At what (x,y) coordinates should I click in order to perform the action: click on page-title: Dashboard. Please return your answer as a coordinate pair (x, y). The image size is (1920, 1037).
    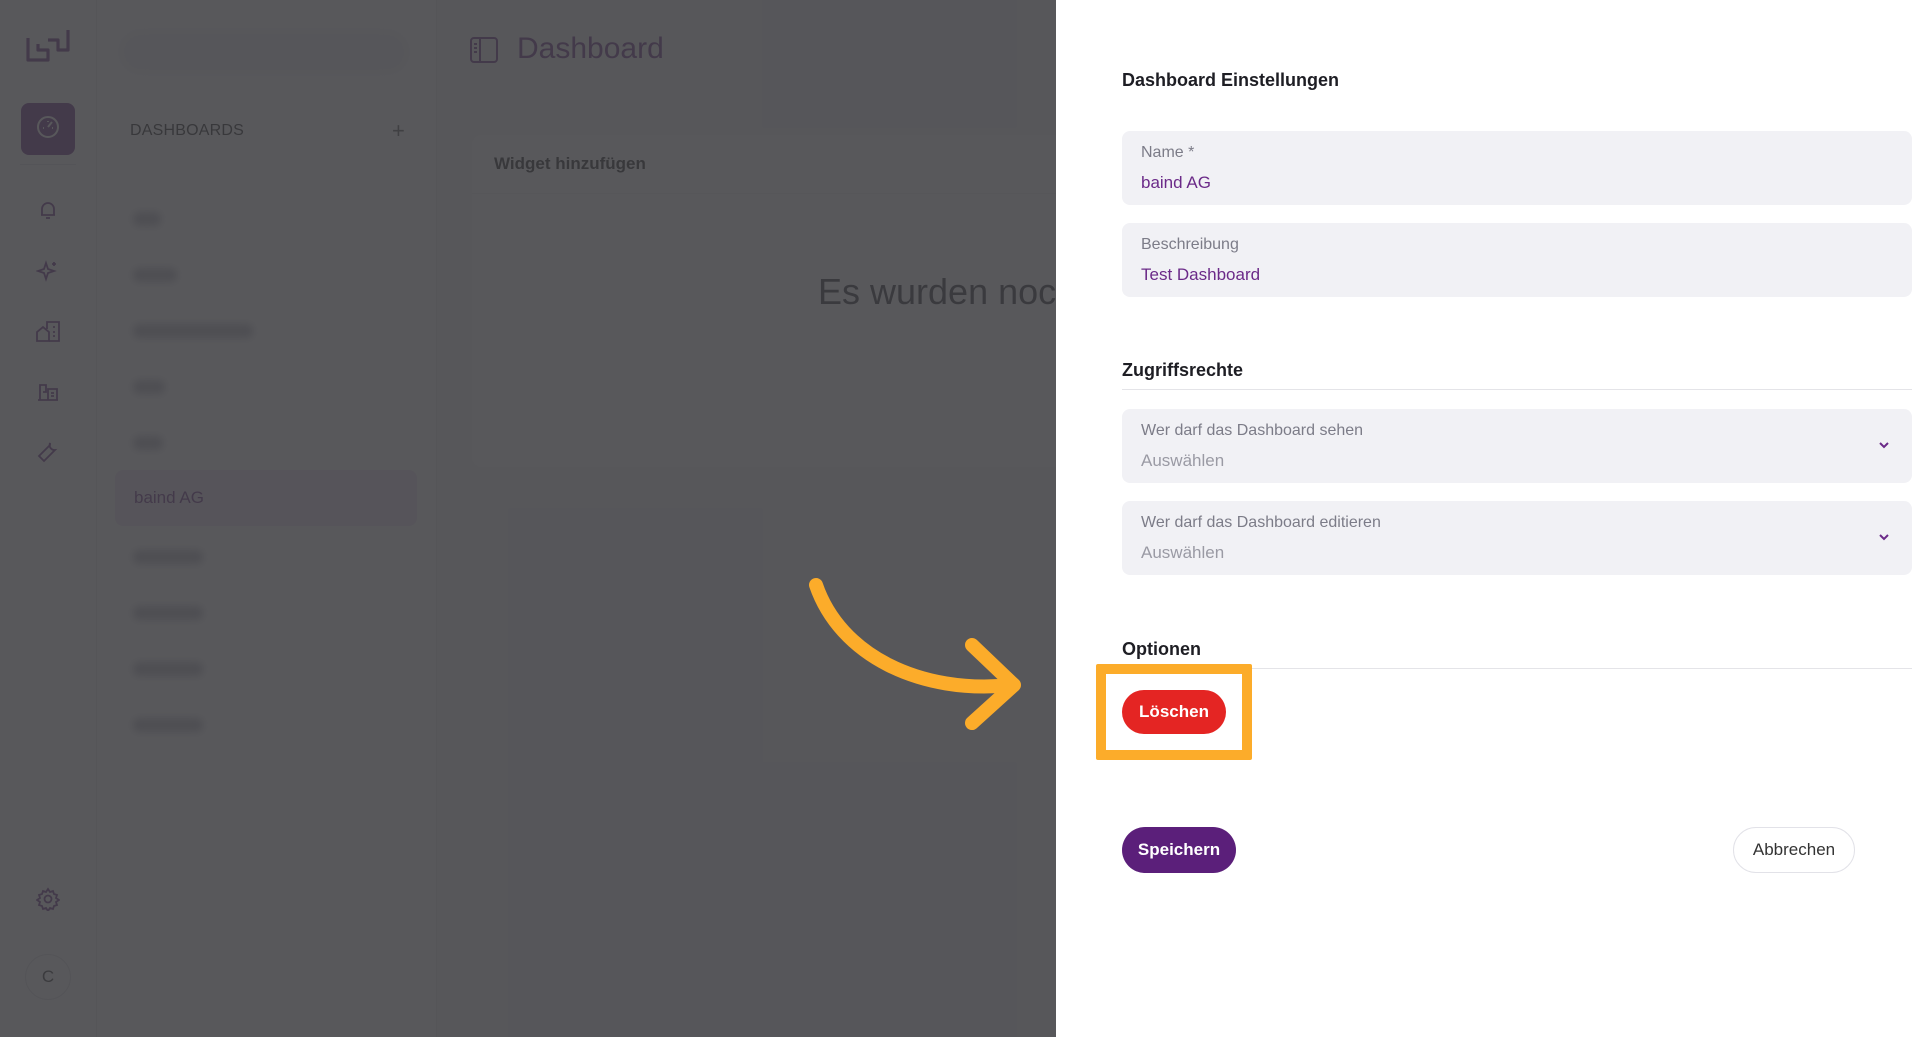
    Looking at the image, I should click on (590, 48).